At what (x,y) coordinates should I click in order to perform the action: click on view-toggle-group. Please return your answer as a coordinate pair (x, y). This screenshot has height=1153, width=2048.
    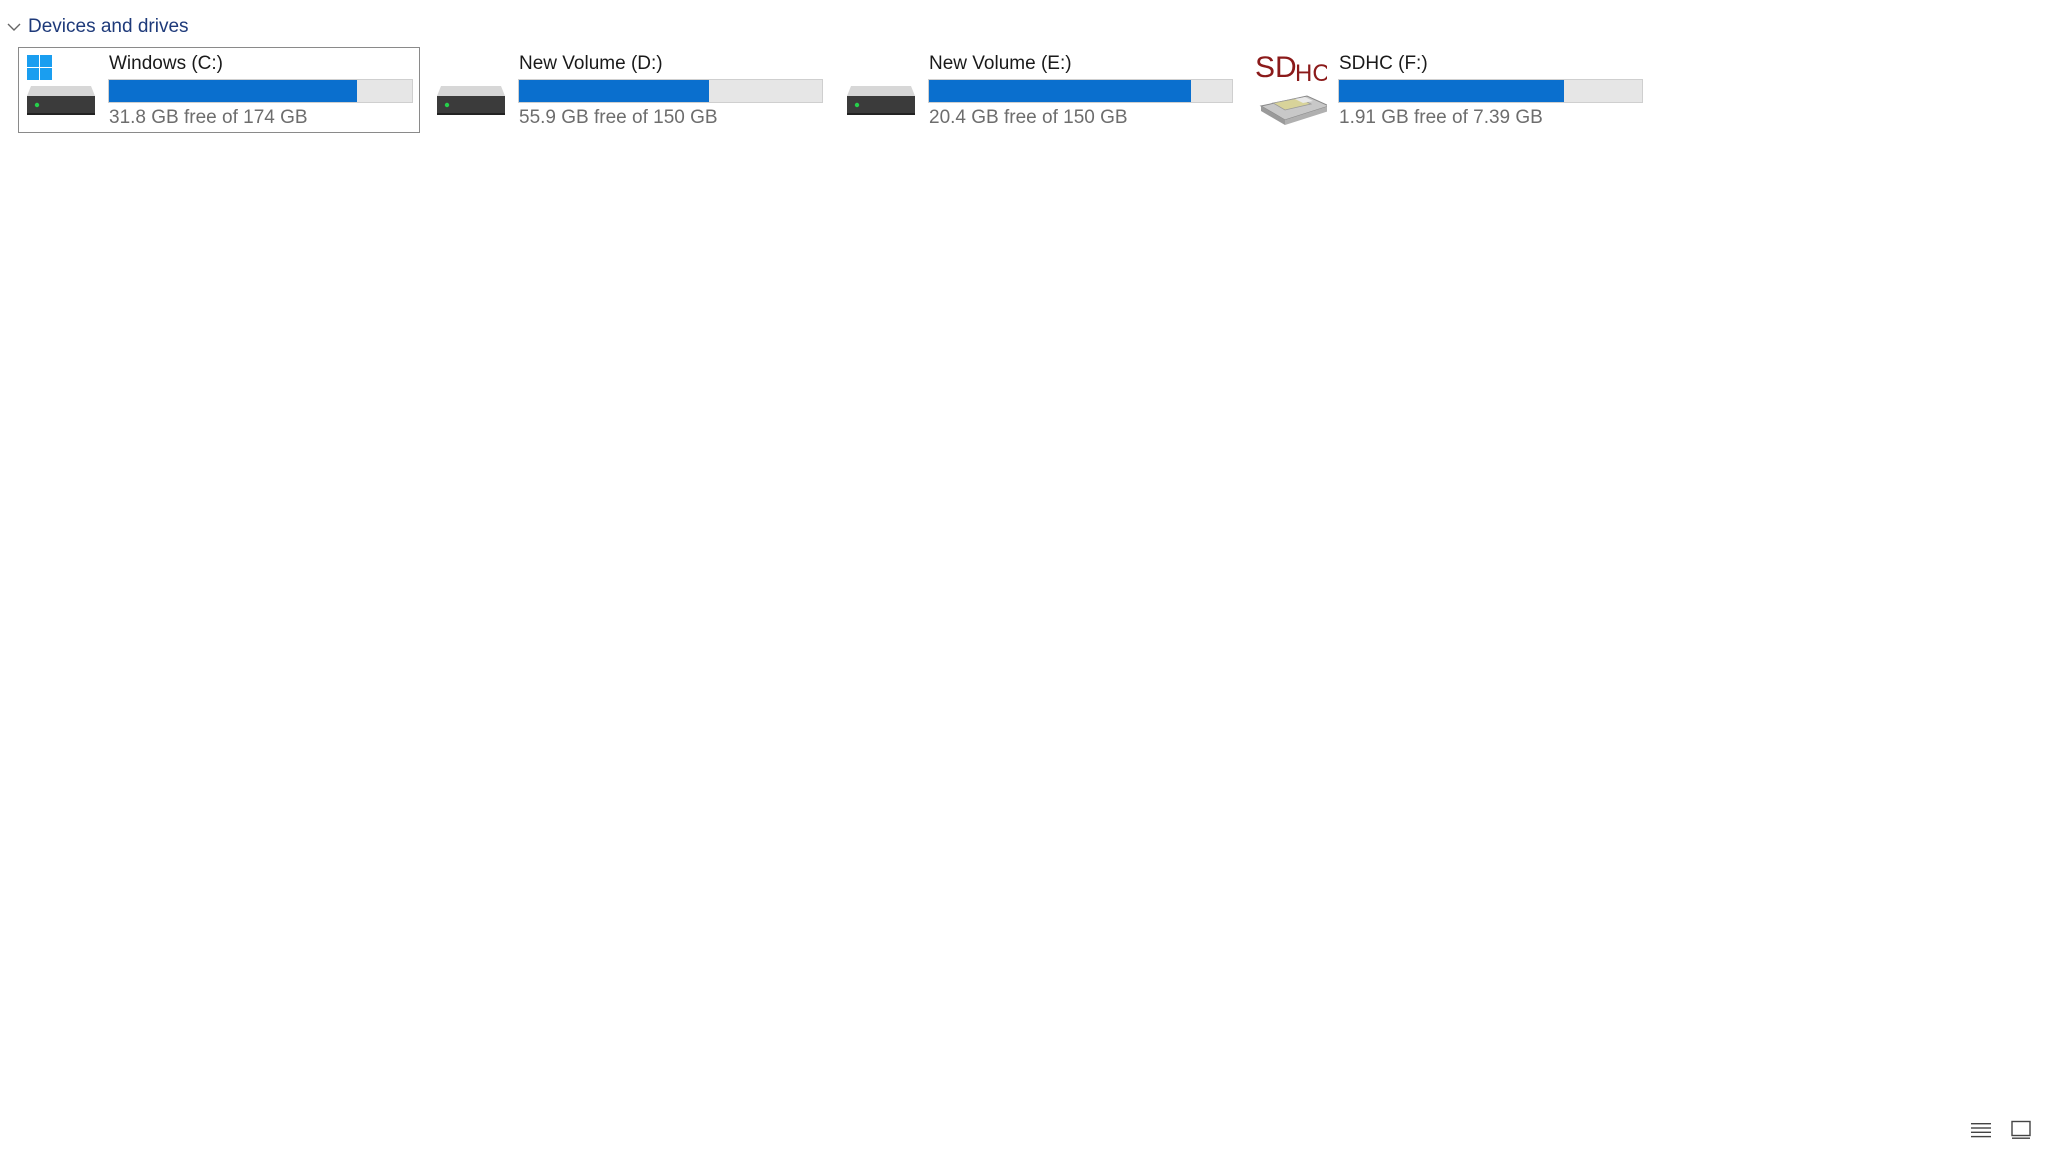
    Looking at the image, I should click on (2001, 1130).